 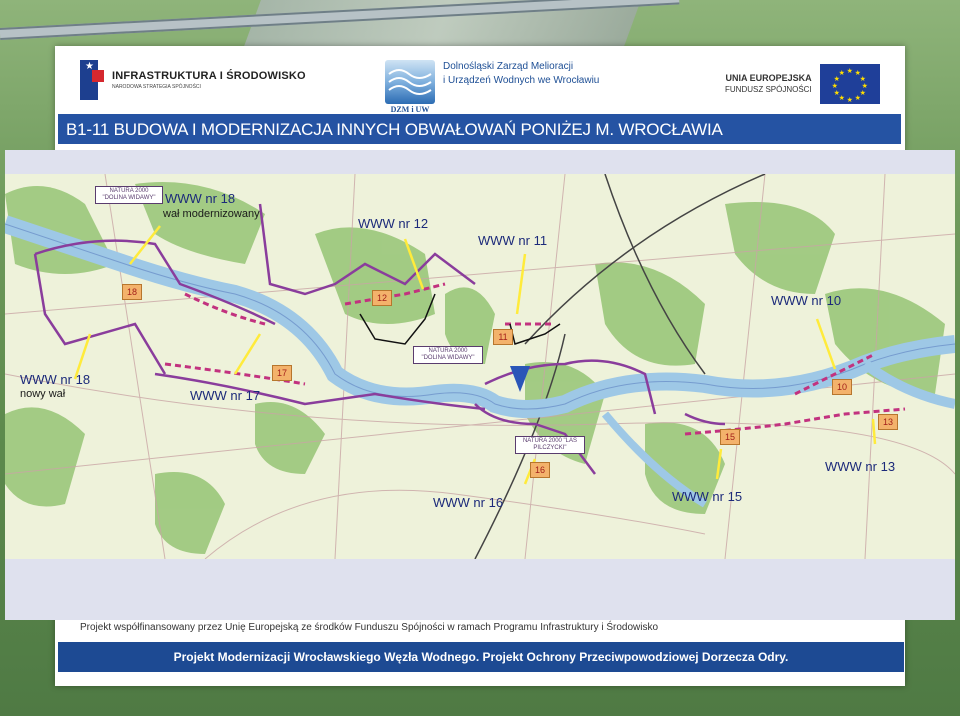 What do you see at coordinates (225, 395) in the screenshot?
I see `label-www17: WWW nr 17` at bounding box center [225, 395].